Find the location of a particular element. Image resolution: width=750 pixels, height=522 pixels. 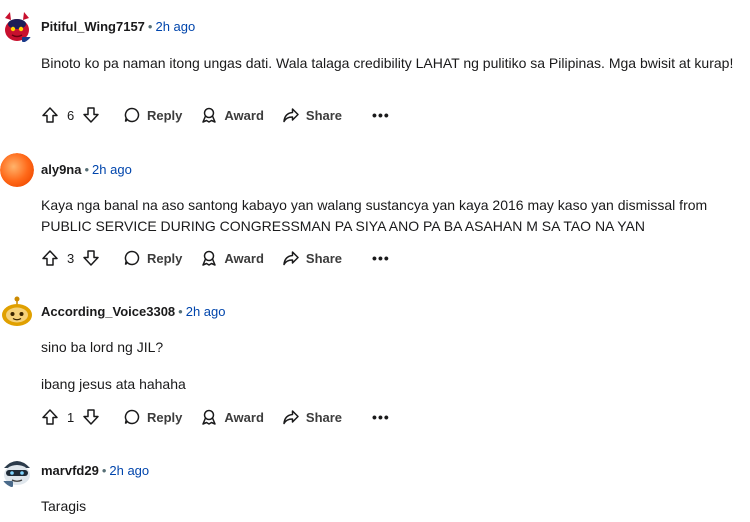

vote-count: 1 is located at coordinates (71, 417).